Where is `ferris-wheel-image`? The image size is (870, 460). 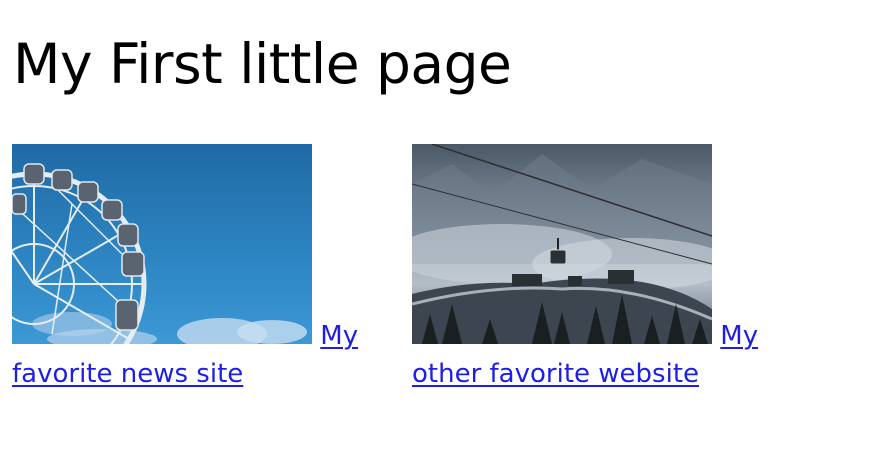
ferris-wheel-image is located at coordinates (162, 244).